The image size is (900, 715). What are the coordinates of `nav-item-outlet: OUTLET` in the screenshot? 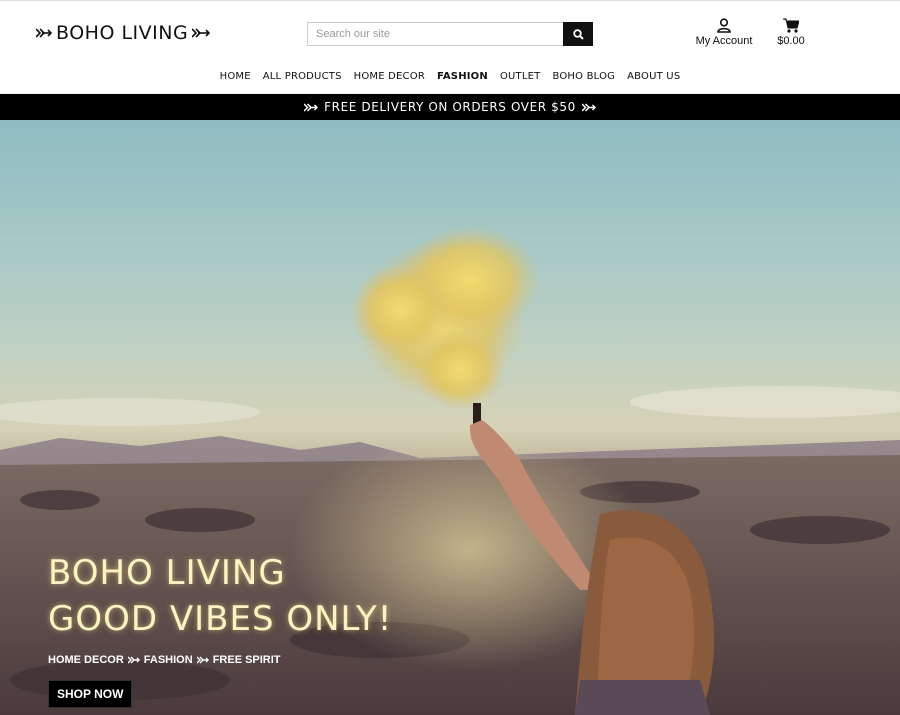 It's located at (520, 76).